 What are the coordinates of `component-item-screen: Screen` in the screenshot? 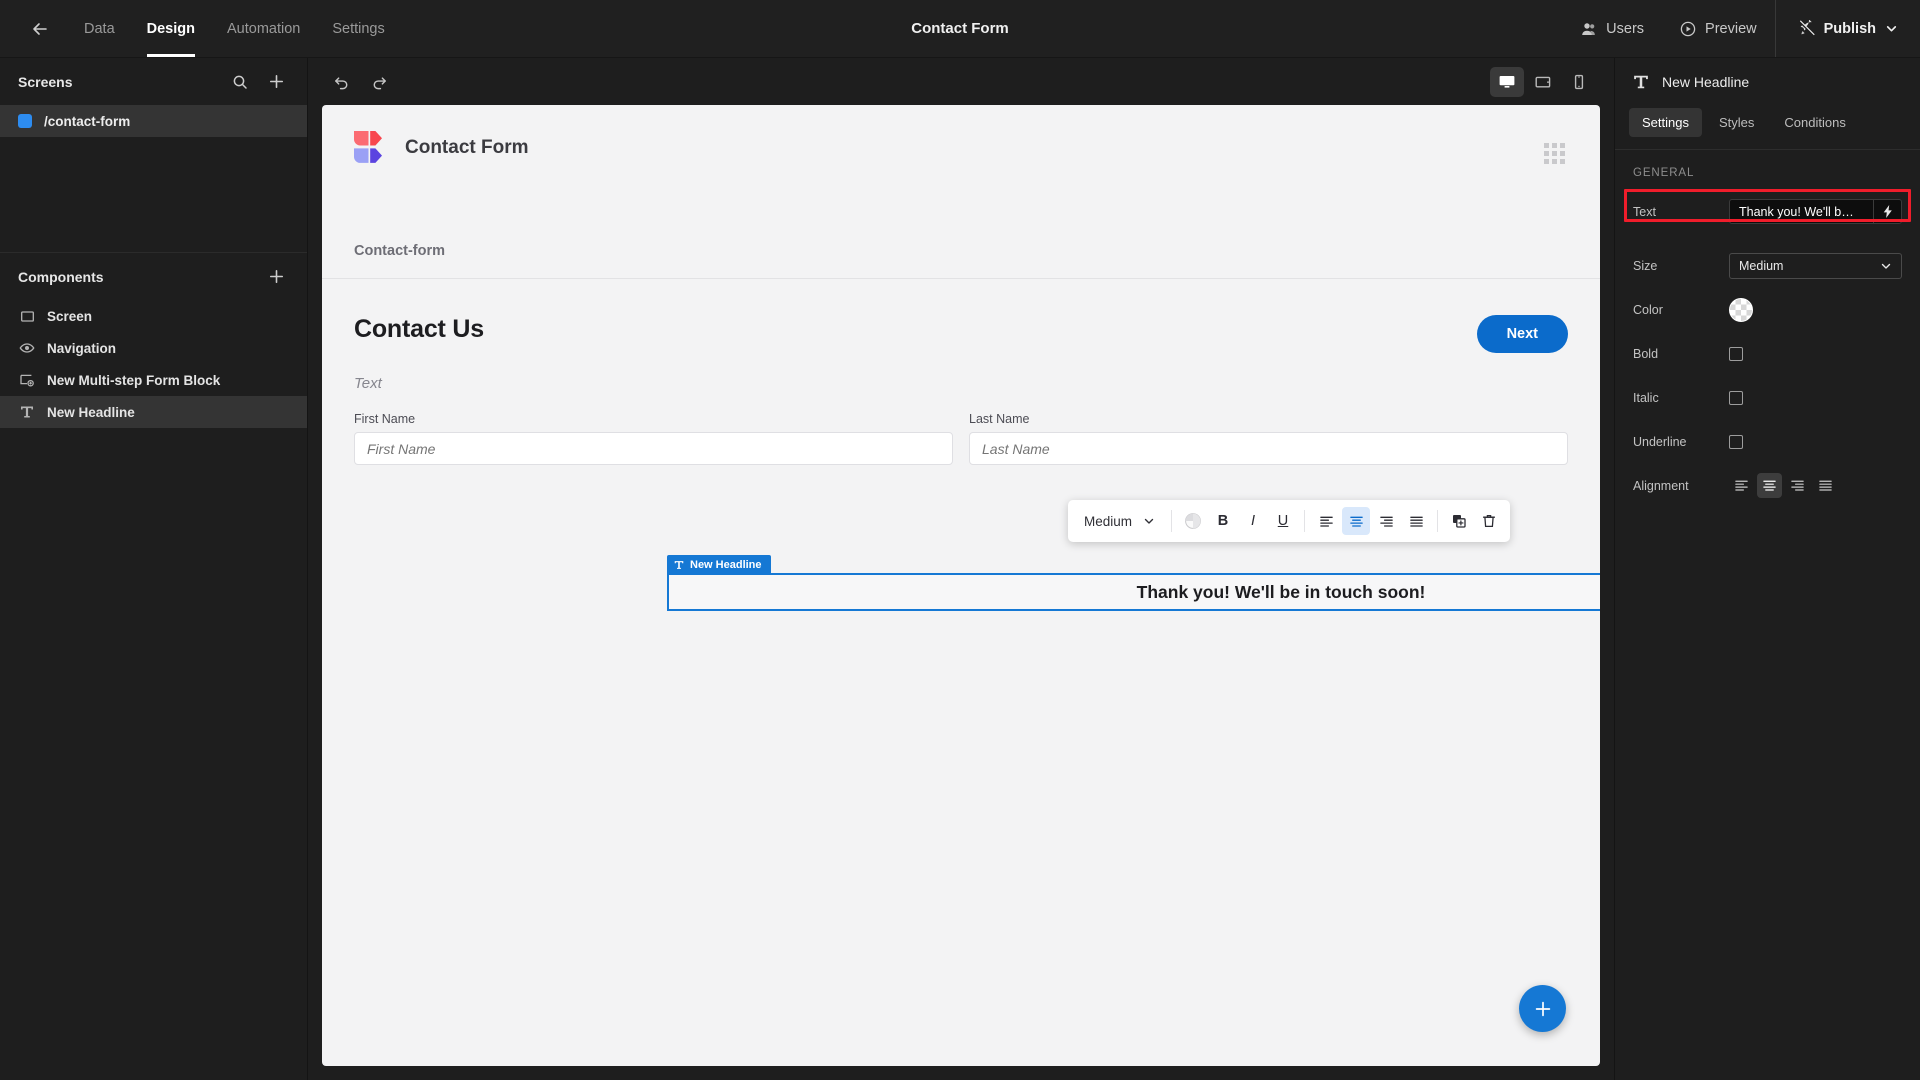 It's located at (153, 316).